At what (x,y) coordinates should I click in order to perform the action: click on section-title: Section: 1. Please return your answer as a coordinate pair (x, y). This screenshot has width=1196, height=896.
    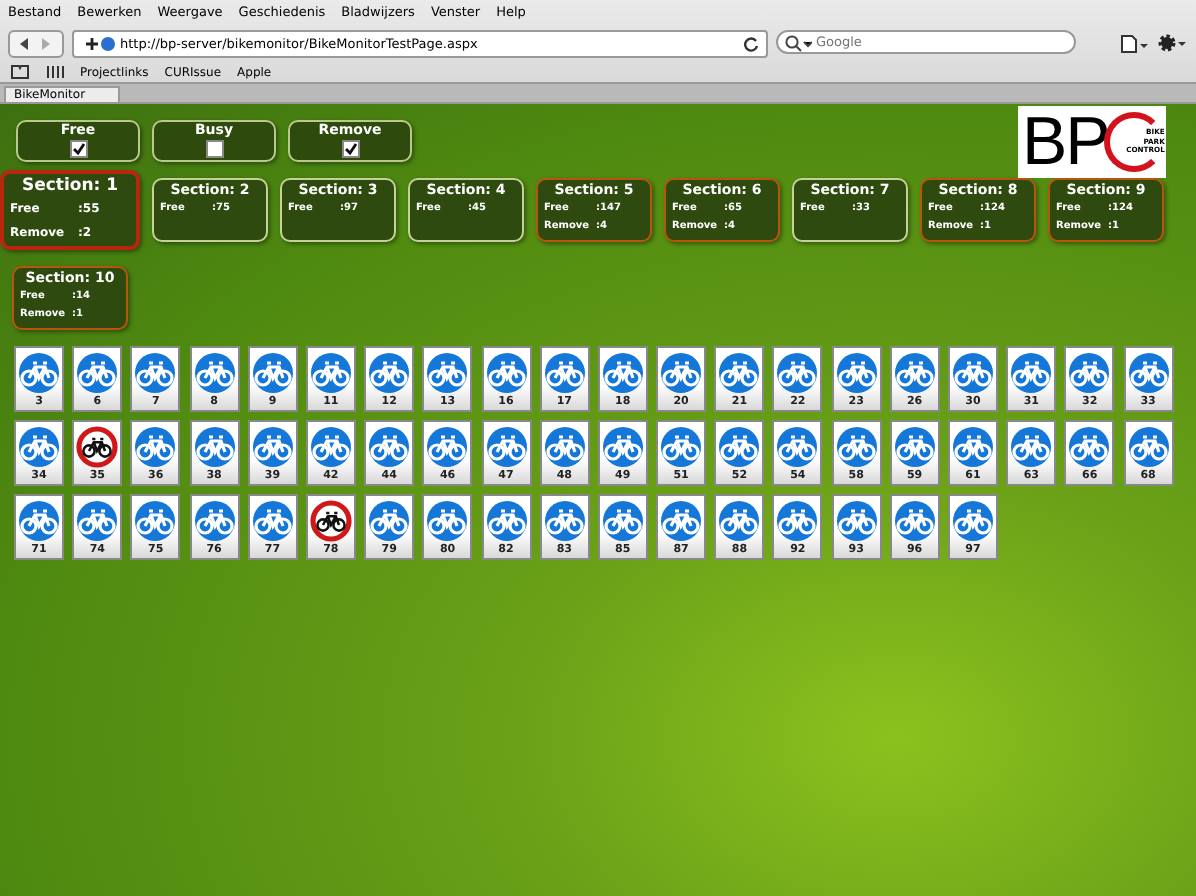
    Looking at the image, I should click on (70, 186).